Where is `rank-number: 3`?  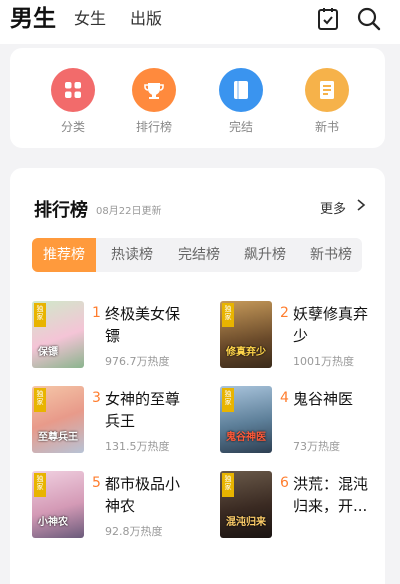 rank-number: 3 is located at coordinates (96, 398).